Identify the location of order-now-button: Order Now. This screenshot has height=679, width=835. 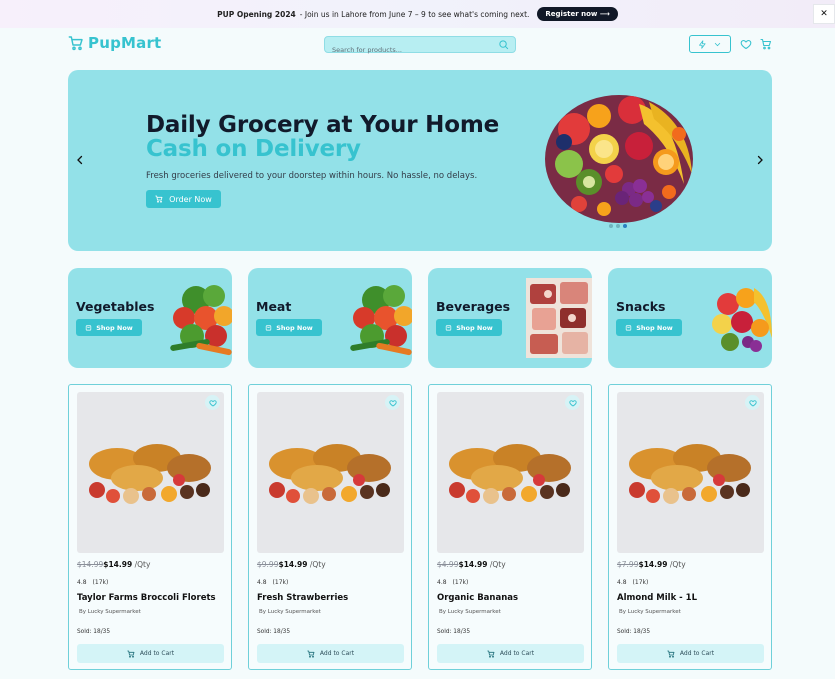
(183, 199).